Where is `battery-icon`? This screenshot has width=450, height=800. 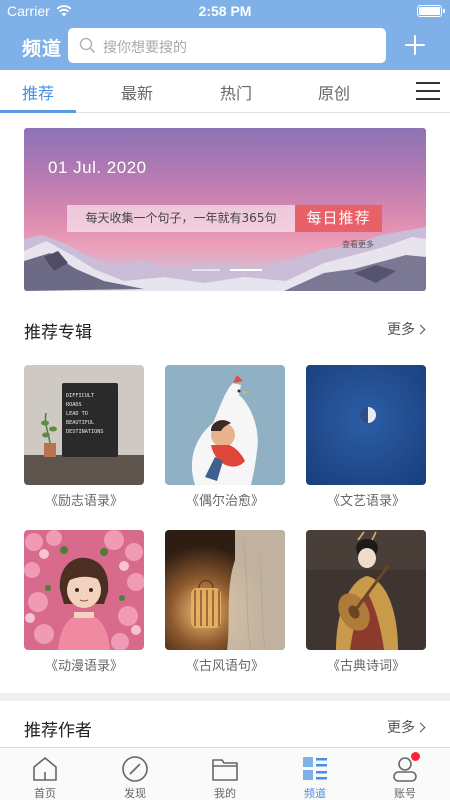 battery-icon is located at coordinates (431, 11).